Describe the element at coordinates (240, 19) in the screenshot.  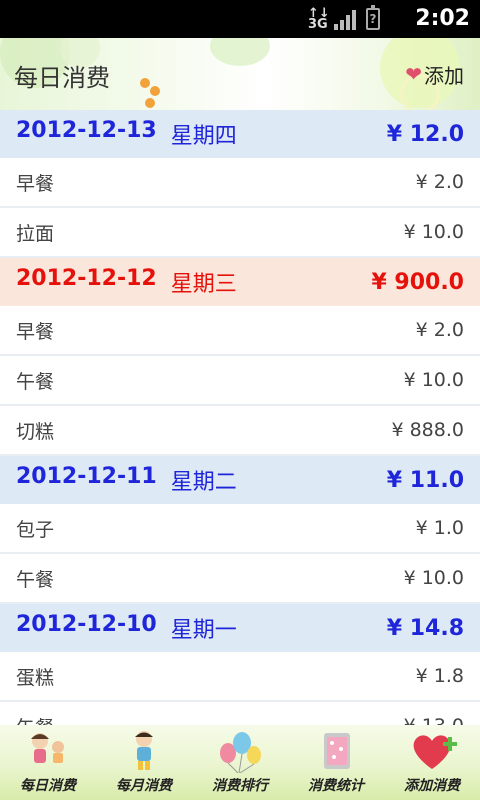
I see `status-bar: ↑↓ 3G ? 2:02` at that location.